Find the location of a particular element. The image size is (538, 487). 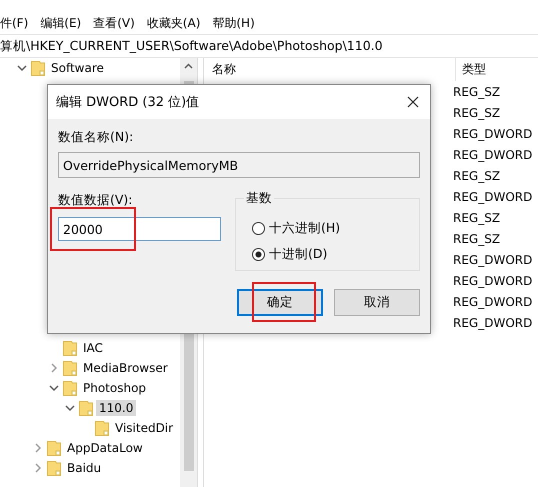

highlight-frame is located at coordinates (284, 302).